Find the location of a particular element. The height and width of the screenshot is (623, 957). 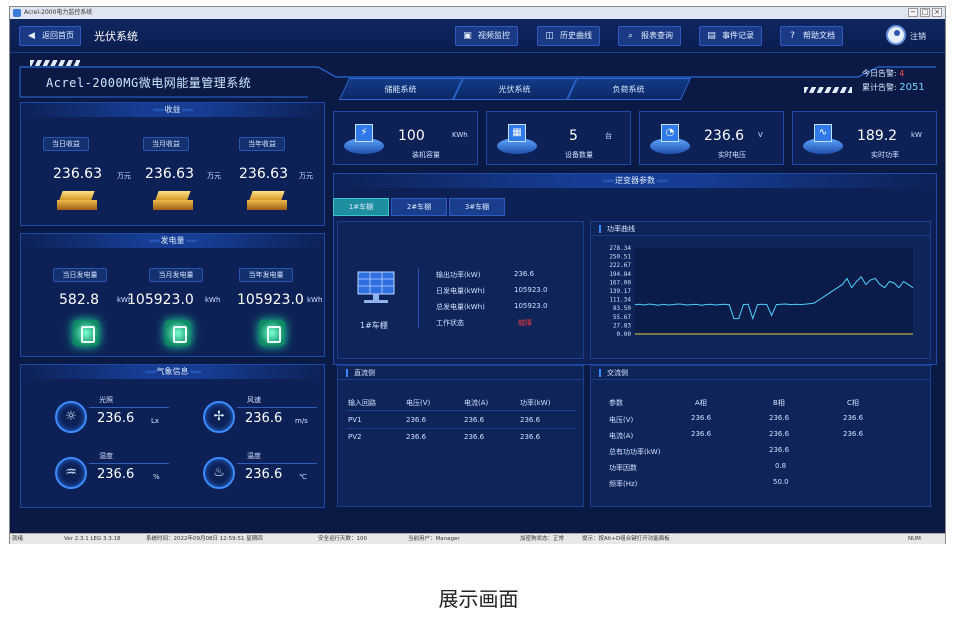

voltage-unit: V is located at coordinates (760, 135).